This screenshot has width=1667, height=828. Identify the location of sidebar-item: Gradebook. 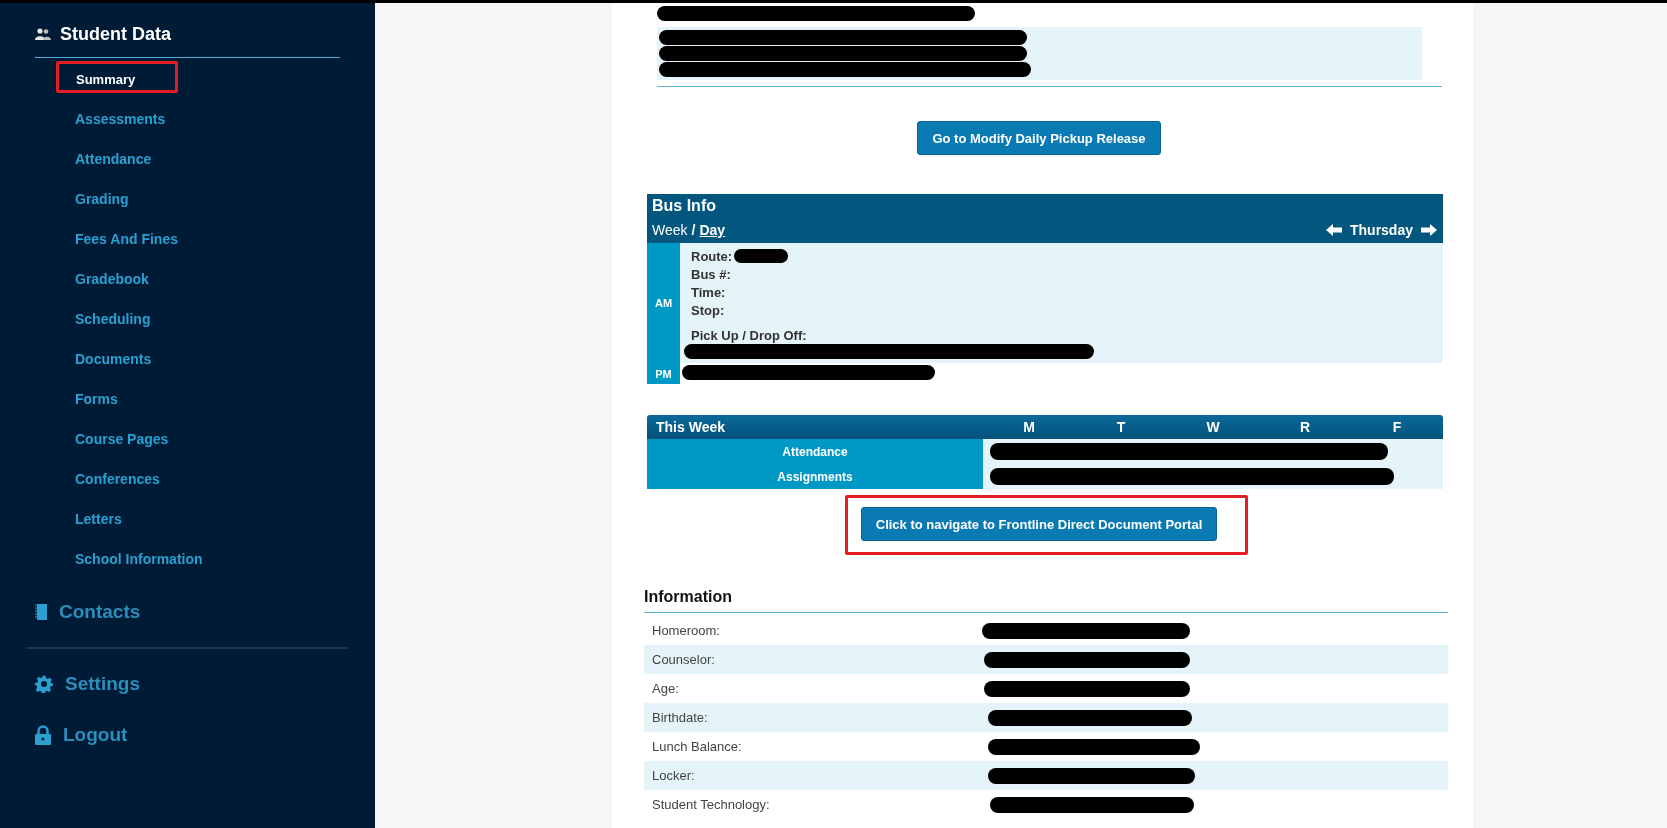
(112, 279).